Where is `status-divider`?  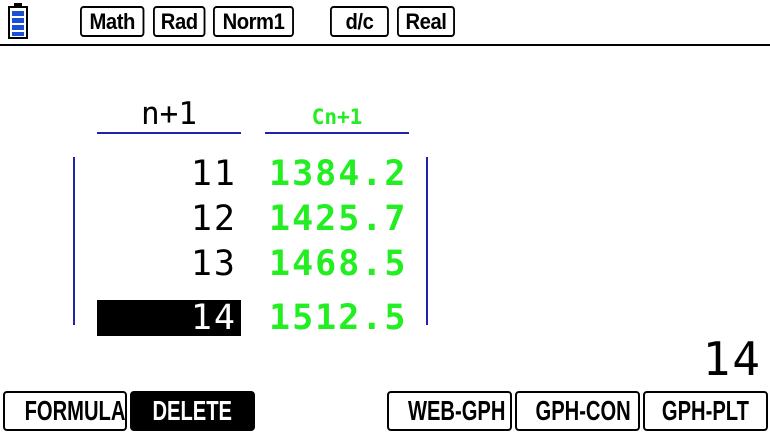
status-divider is located at coordinates (385, 45).